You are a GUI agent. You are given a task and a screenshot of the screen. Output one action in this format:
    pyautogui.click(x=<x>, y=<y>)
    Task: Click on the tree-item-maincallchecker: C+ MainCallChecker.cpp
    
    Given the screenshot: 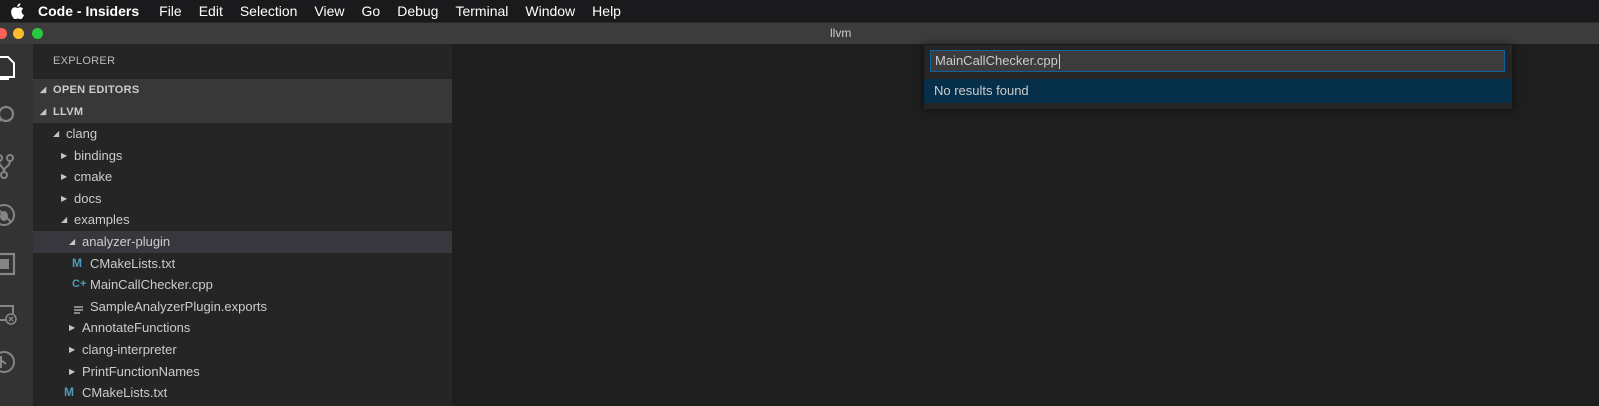 What is the action you would take?
    pyautogui.click(x=242, y=285)
    